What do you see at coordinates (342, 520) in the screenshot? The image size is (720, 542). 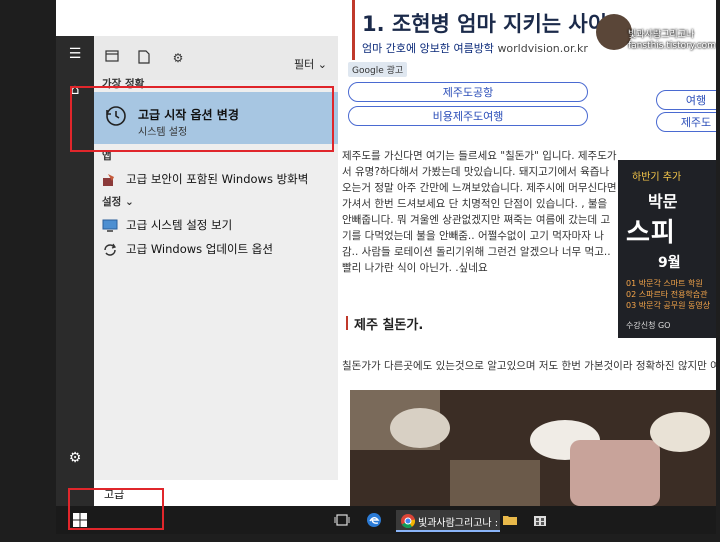 I see `task-view-icon` at bounding box center [342, 520].